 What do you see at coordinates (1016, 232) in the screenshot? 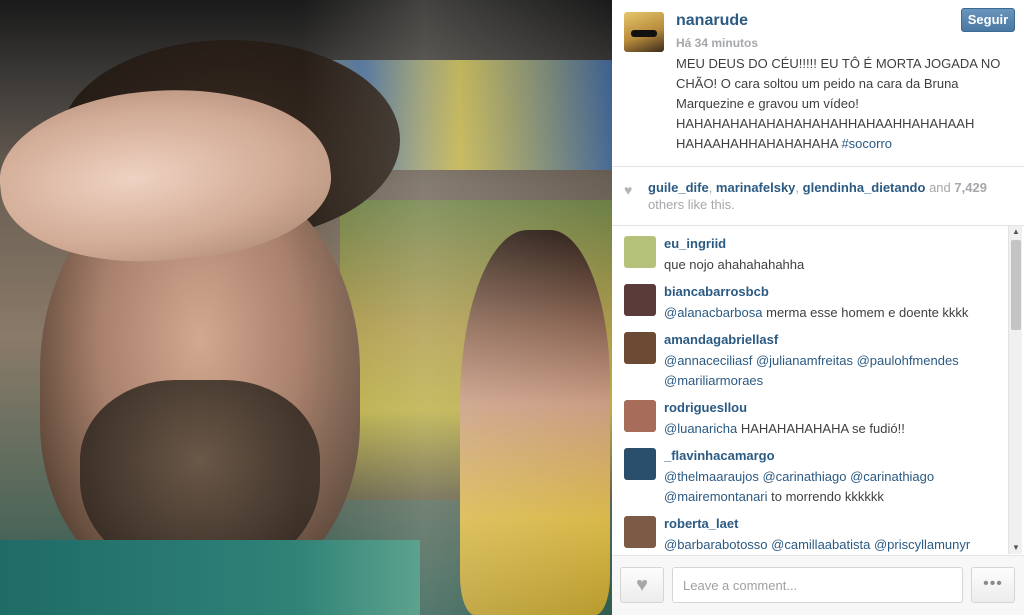
I see `scroll-up-icon: ▲` at bounding box center [1016, 232].